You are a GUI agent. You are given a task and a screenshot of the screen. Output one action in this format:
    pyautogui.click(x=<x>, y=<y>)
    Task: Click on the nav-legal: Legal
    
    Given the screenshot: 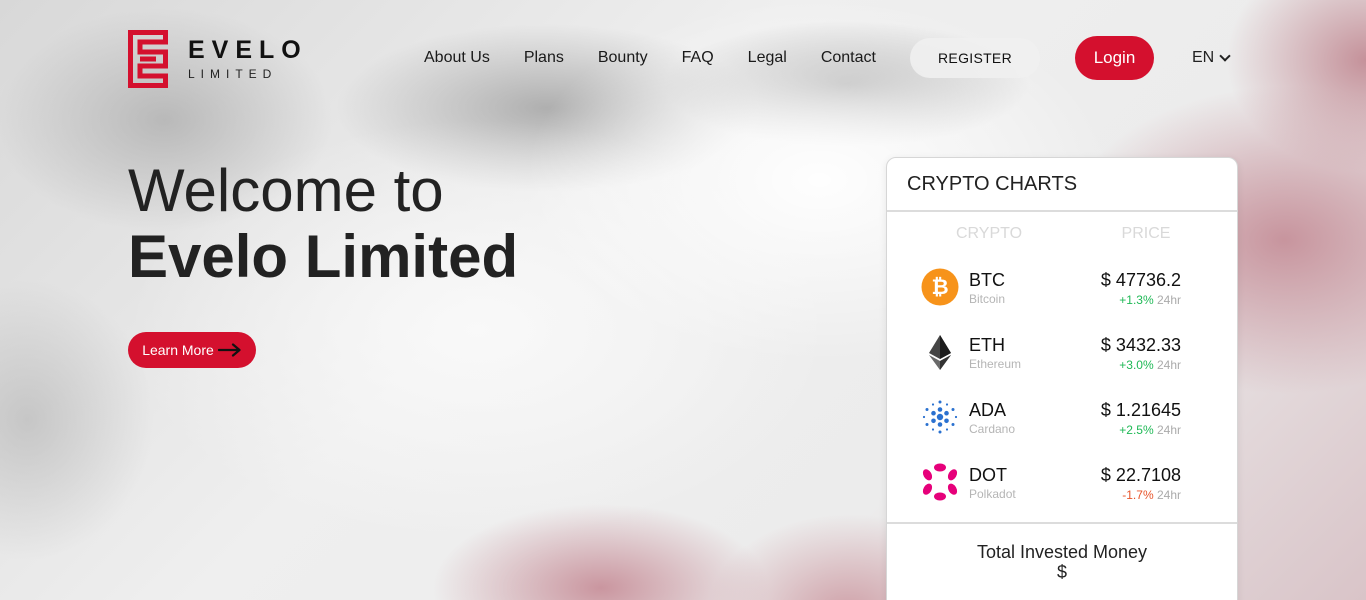 What is the action you would take?
    pyautogui.click(x=767, y=58)
    